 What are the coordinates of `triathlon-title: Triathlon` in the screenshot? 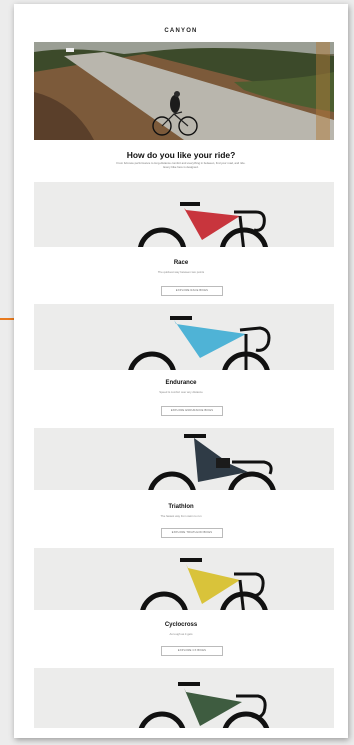 It's located at (181, 507).